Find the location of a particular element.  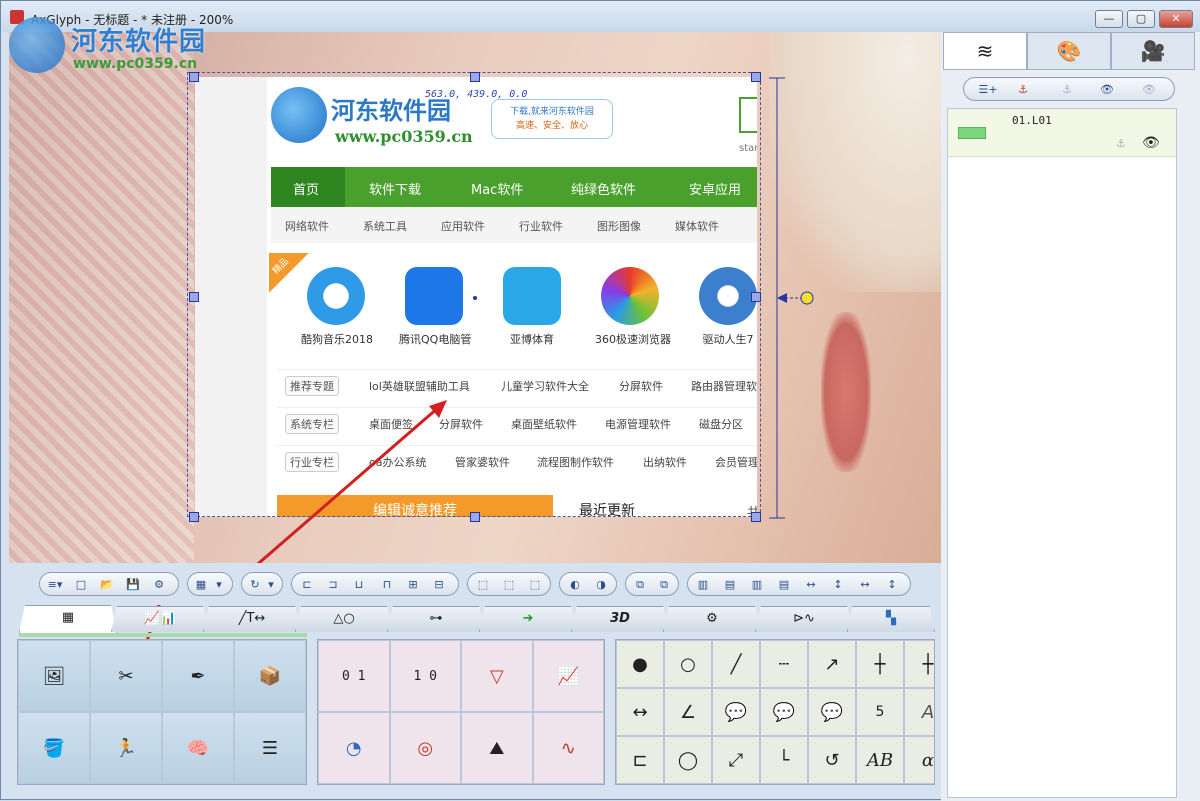

rotate-dropdown-icon: ▾ is located at coordinates (271, 585).